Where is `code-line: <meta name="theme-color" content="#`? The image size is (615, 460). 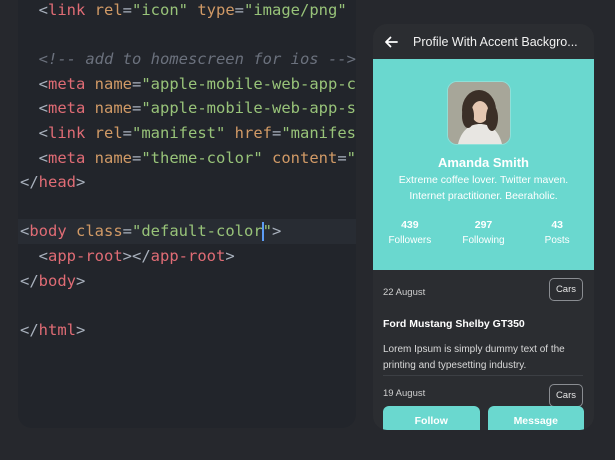
code-line: <meta name="theme-color" content="# is located at coordinates (187, 158).